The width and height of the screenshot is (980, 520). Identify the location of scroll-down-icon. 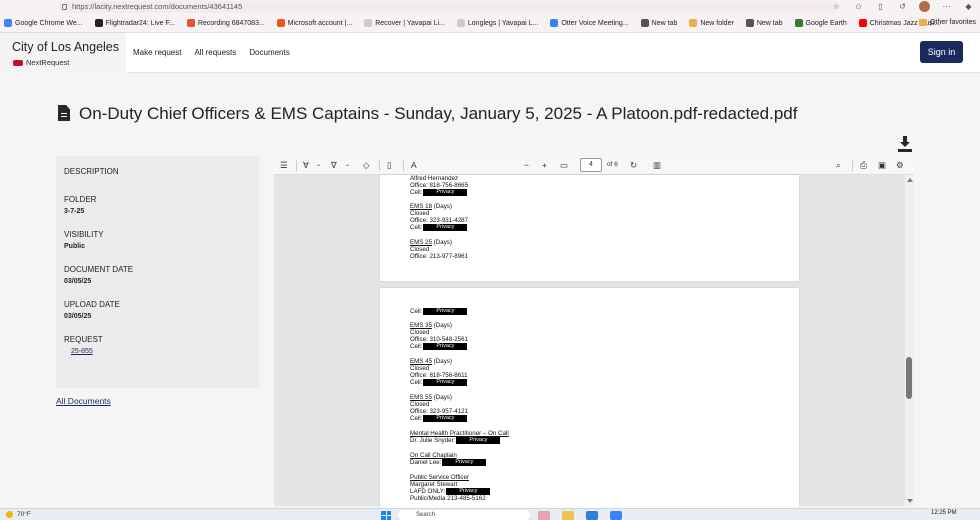
(910, 501).